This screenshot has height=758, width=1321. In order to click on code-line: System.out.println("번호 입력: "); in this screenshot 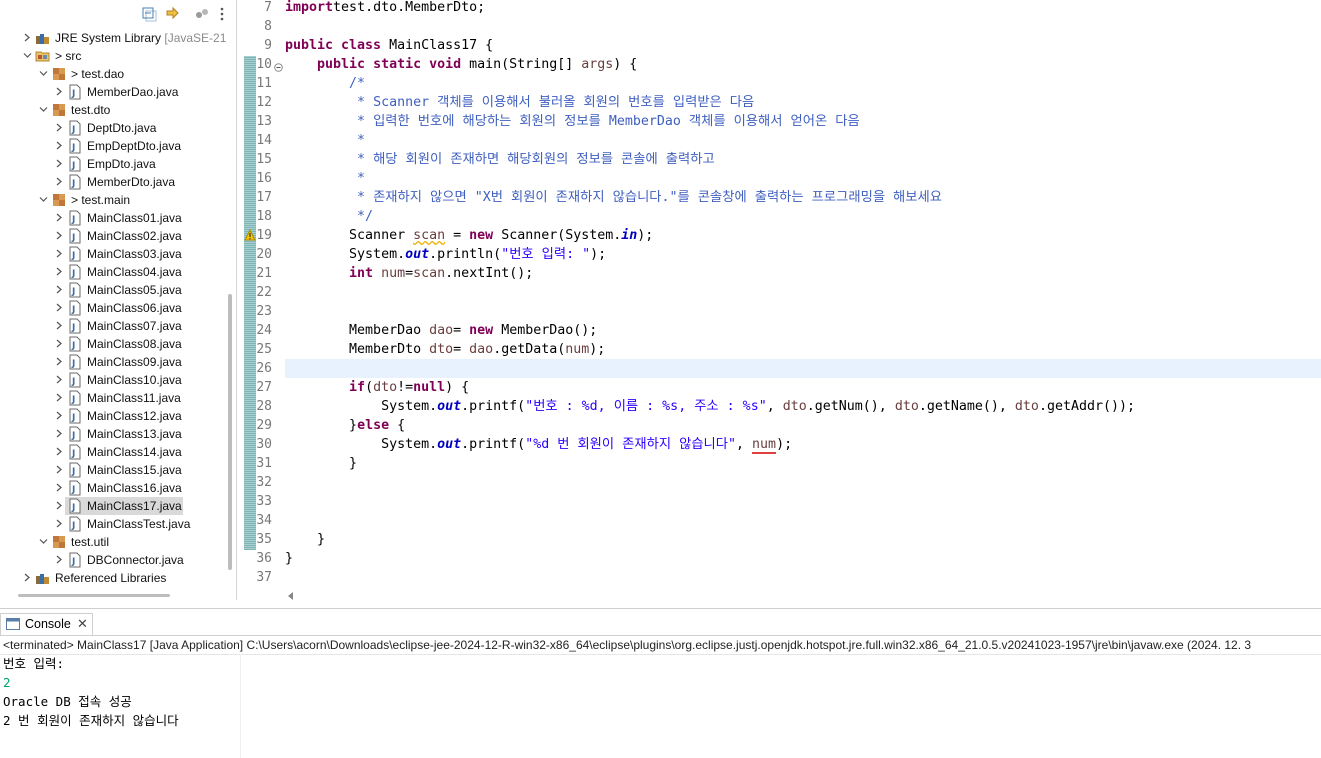, I will do `click(445, 254)`.